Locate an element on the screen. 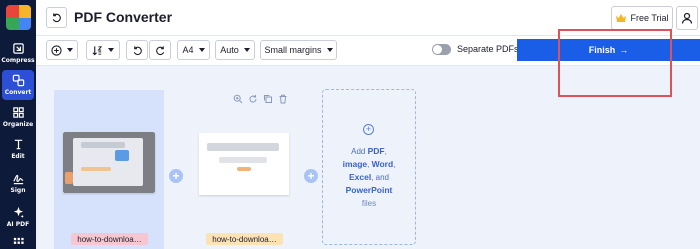 Image resolution: width=700 pixels, height=249 pixels. page-actions is located at coordinates (260, 99).